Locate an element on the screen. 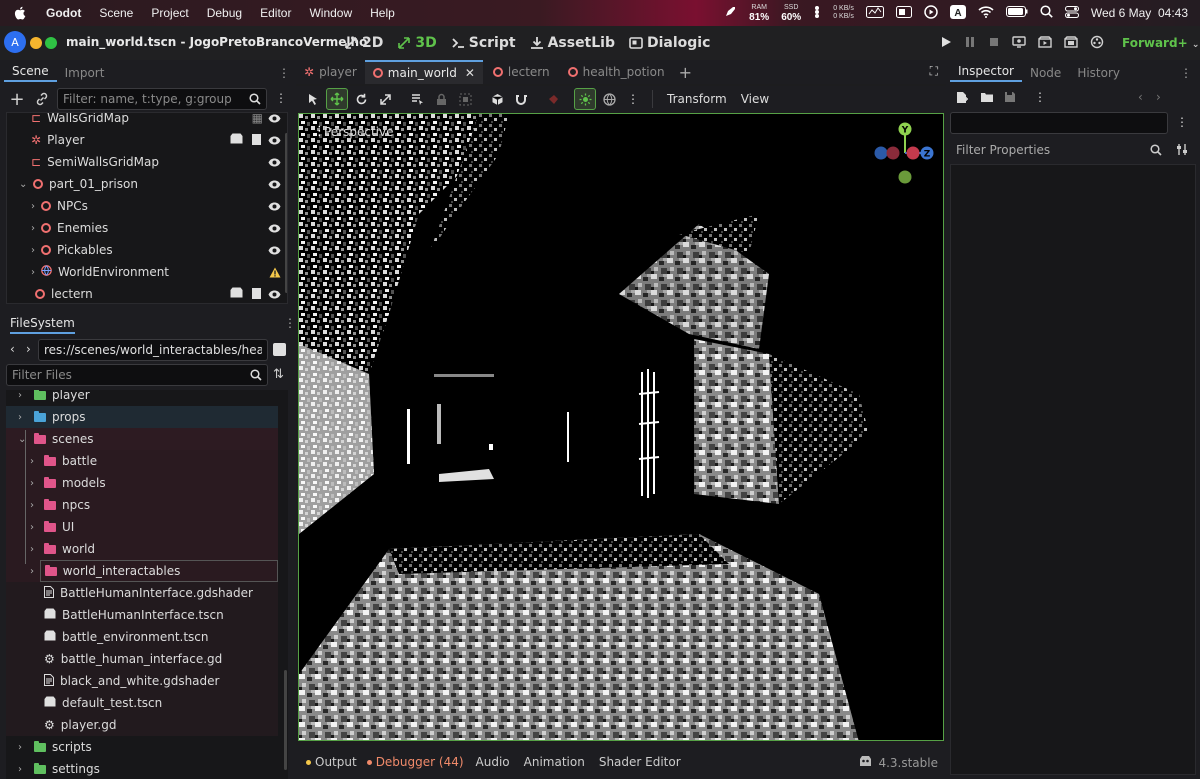 The height and width of the screenshot is (779, 1200). snap-icon is located at coordinates (521, 99).